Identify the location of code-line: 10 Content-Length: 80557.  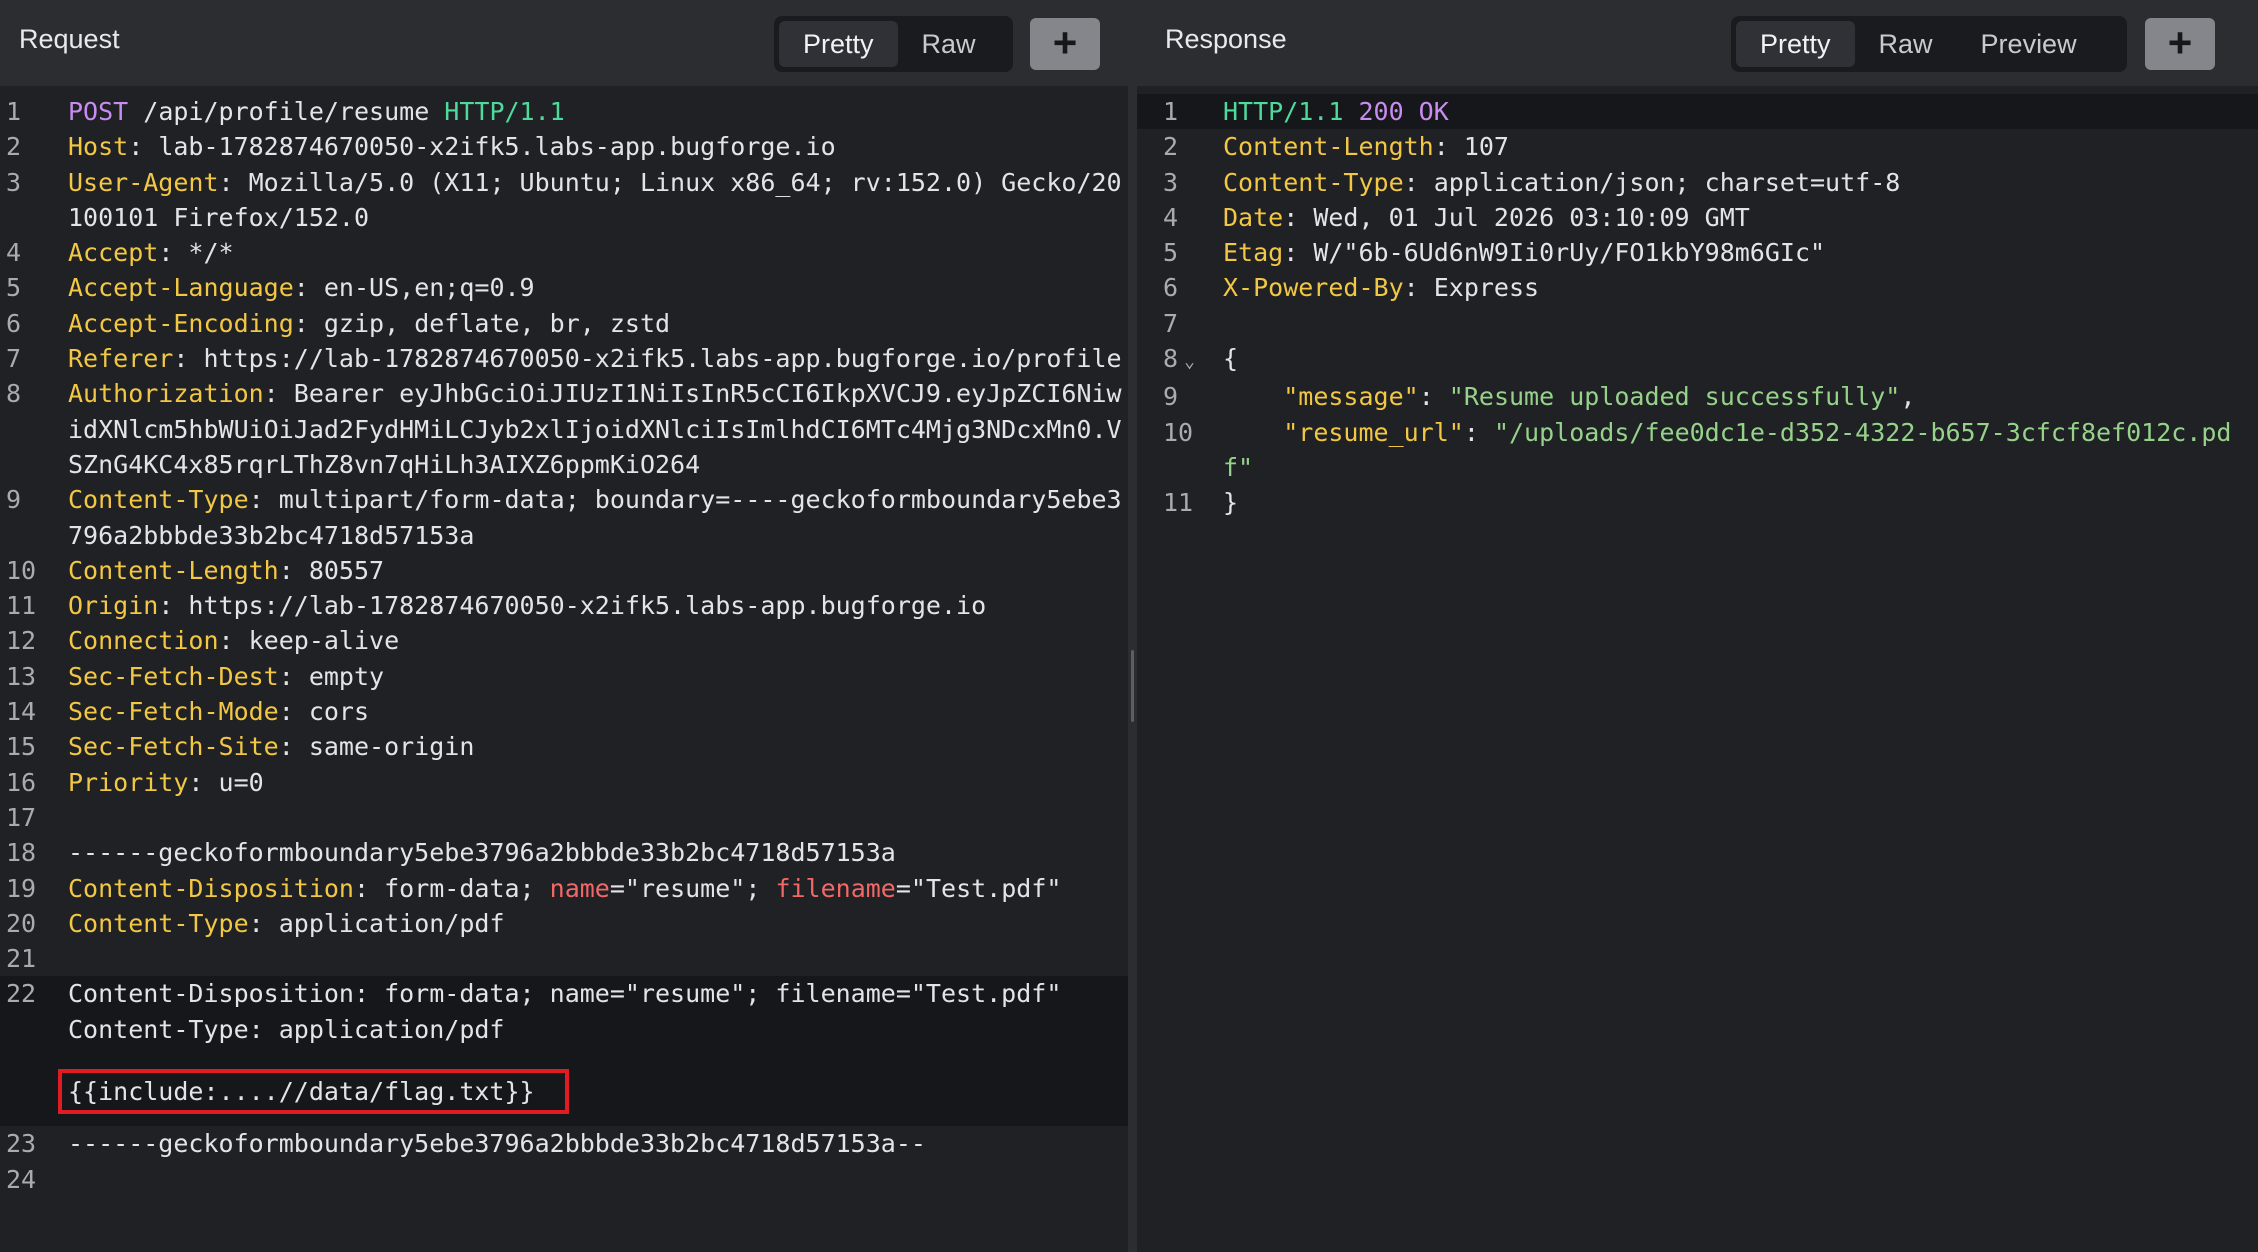
(564, 570).